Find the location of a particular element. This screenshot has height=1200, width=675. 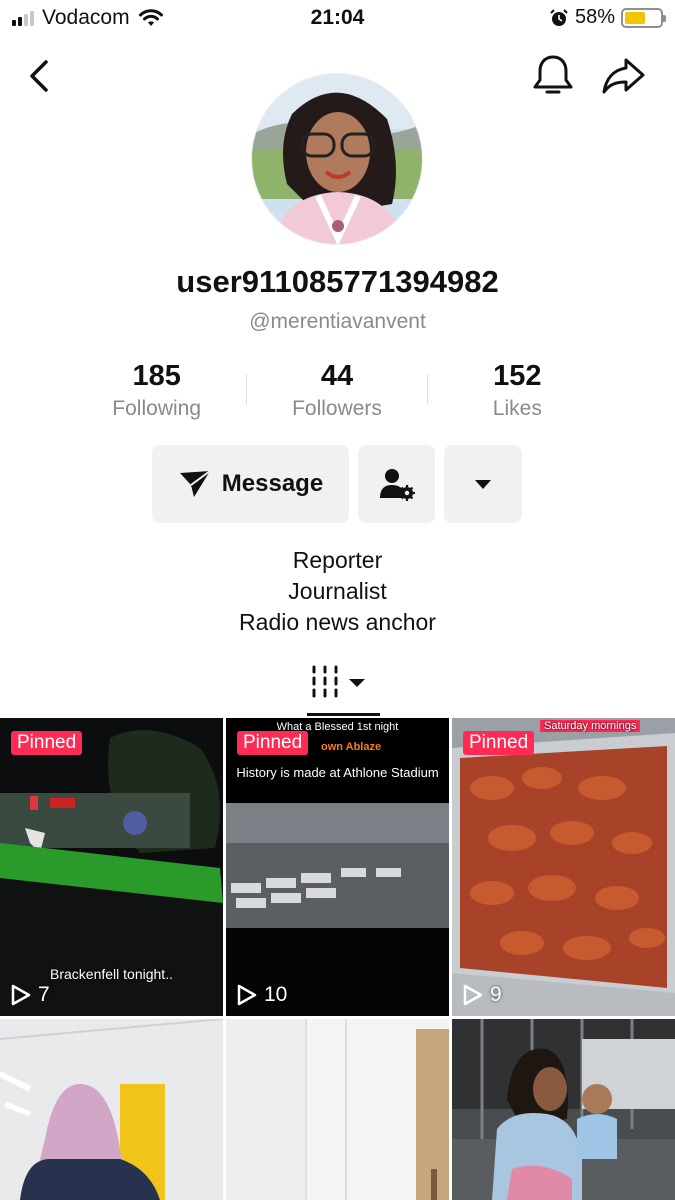

stat-value: 44 is located at coordinates (337, 376).